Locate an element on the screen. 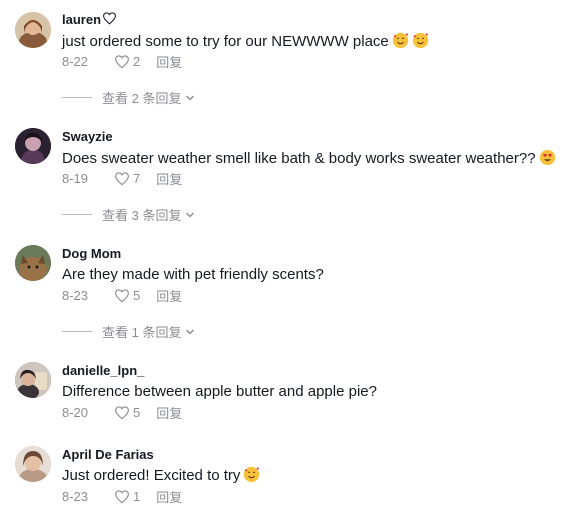 This screenshot has height=506, width=572. like-count: 1 is located at coordinates (137, 496).